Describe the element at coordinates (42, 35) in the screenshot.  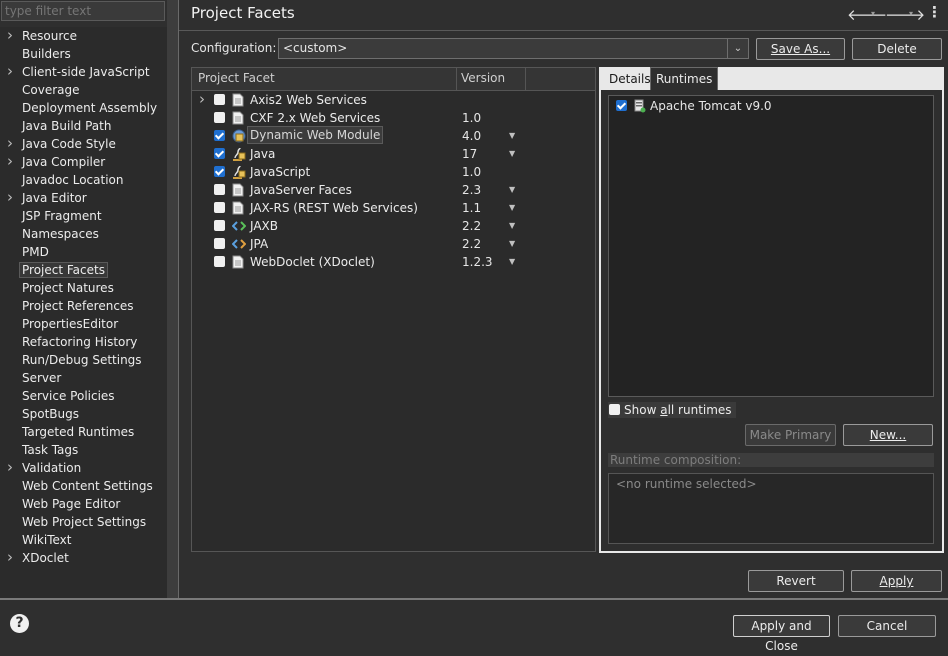
I see `nav-item: › Resource` at that location.